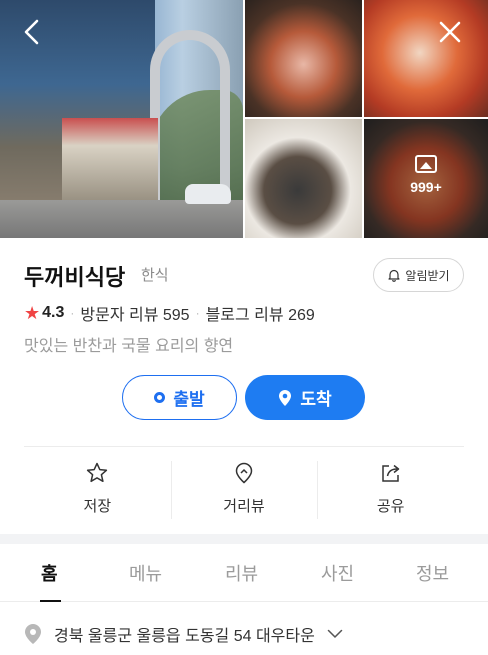 This screenshot has height=655, width=488. I want to click on photo-car, so click(208, 194).